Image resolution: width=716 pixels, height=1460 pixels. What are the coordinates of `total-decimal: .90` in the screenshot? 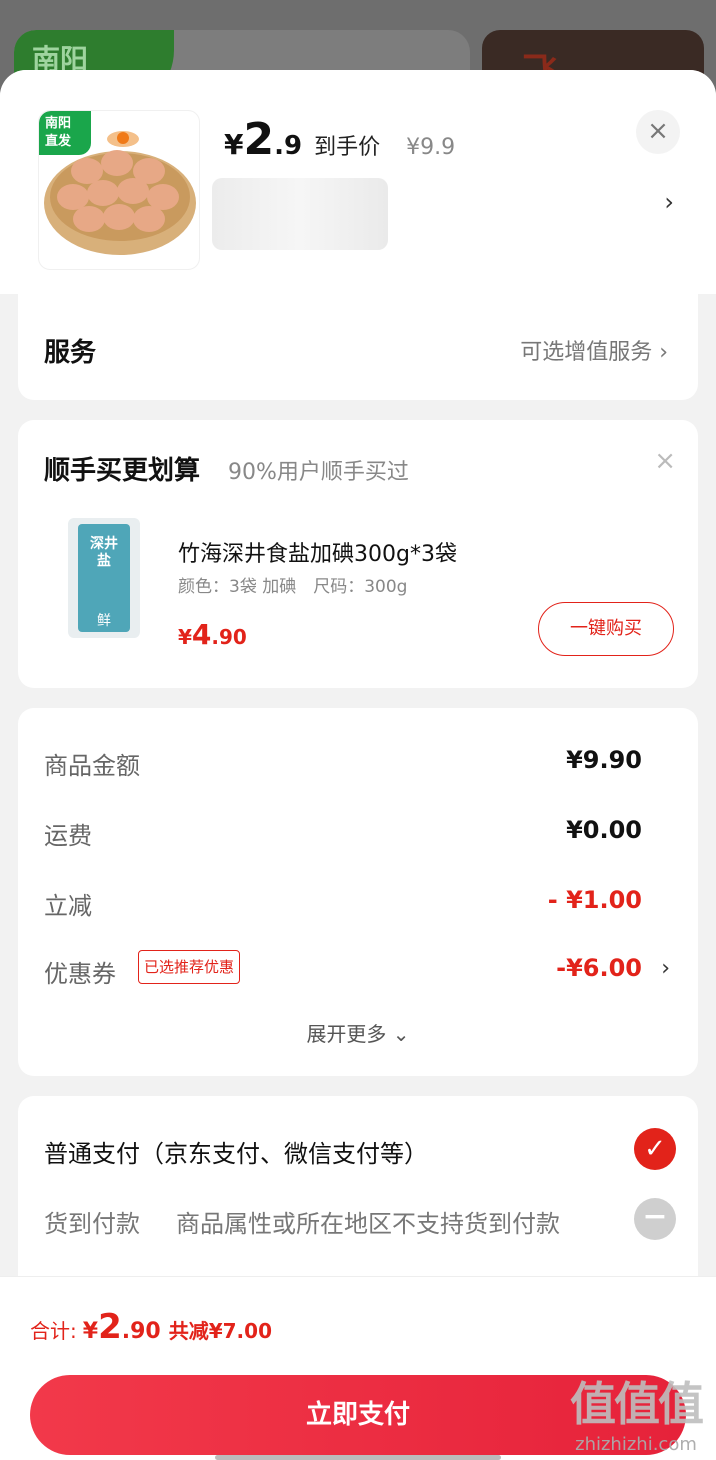 It's located at (141, 1331).